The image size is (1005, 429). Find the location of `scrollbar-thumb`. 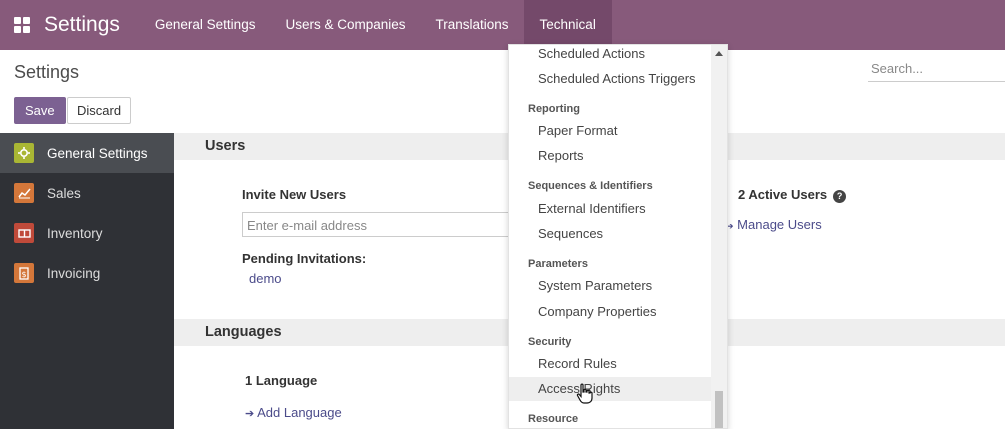

scrollbar-thumb is located at coordinates (719, 409).